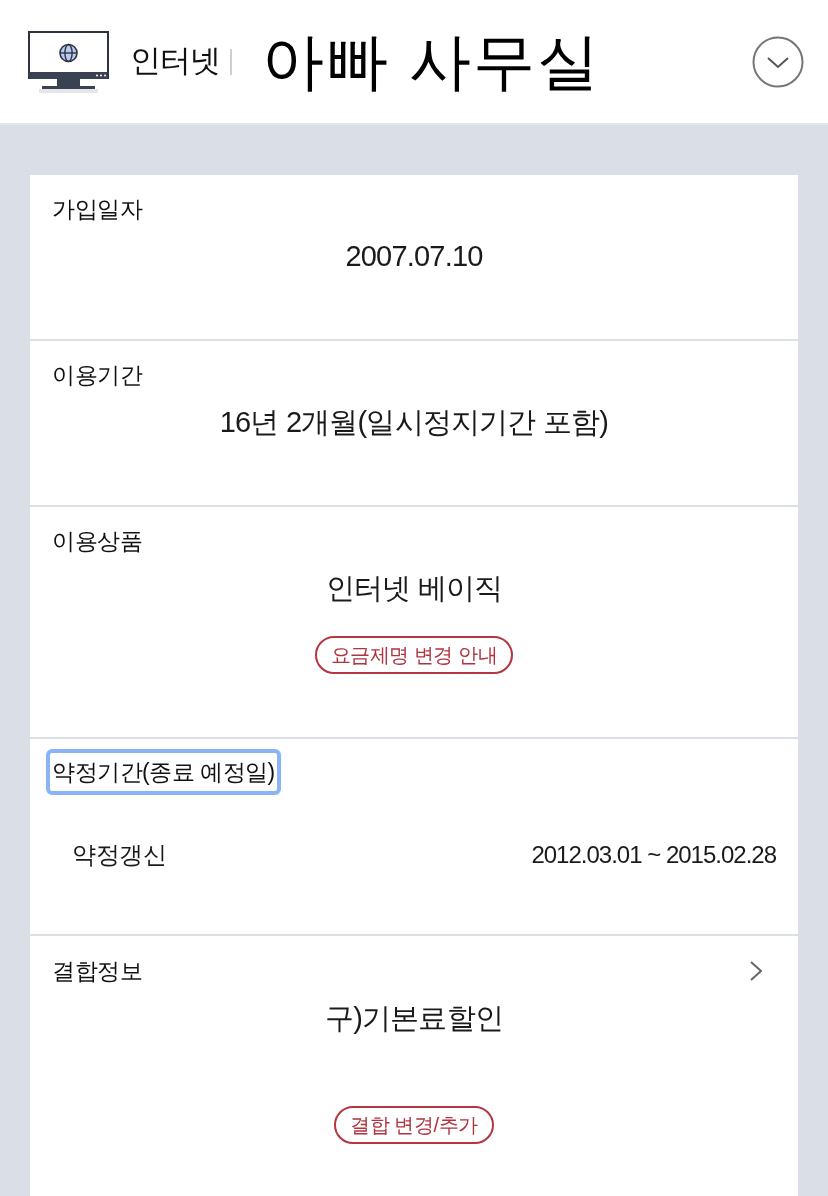 The image size is (828, 1196). Describe the element at coordinates (414, 1125) in the screenshot. I see `action-button: 결합 변경/추가` at that location.